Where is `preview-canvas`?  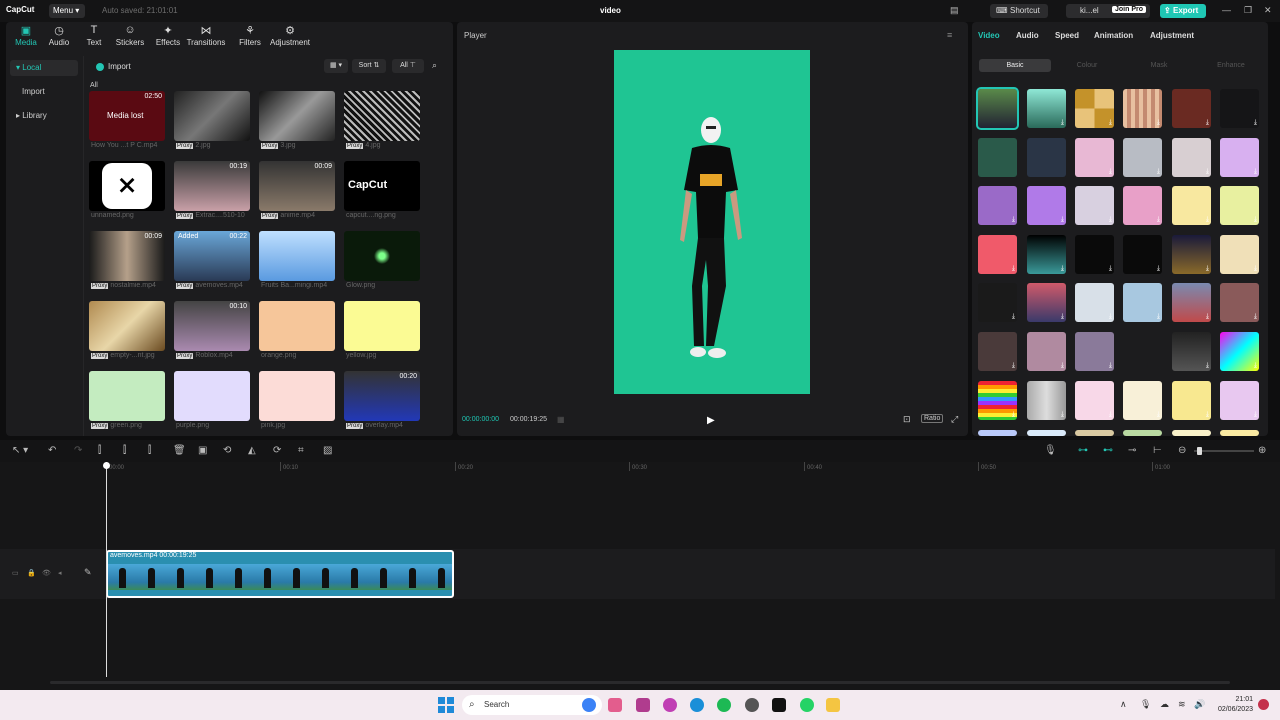 preview-canvas is located at coordinates (712, 222).